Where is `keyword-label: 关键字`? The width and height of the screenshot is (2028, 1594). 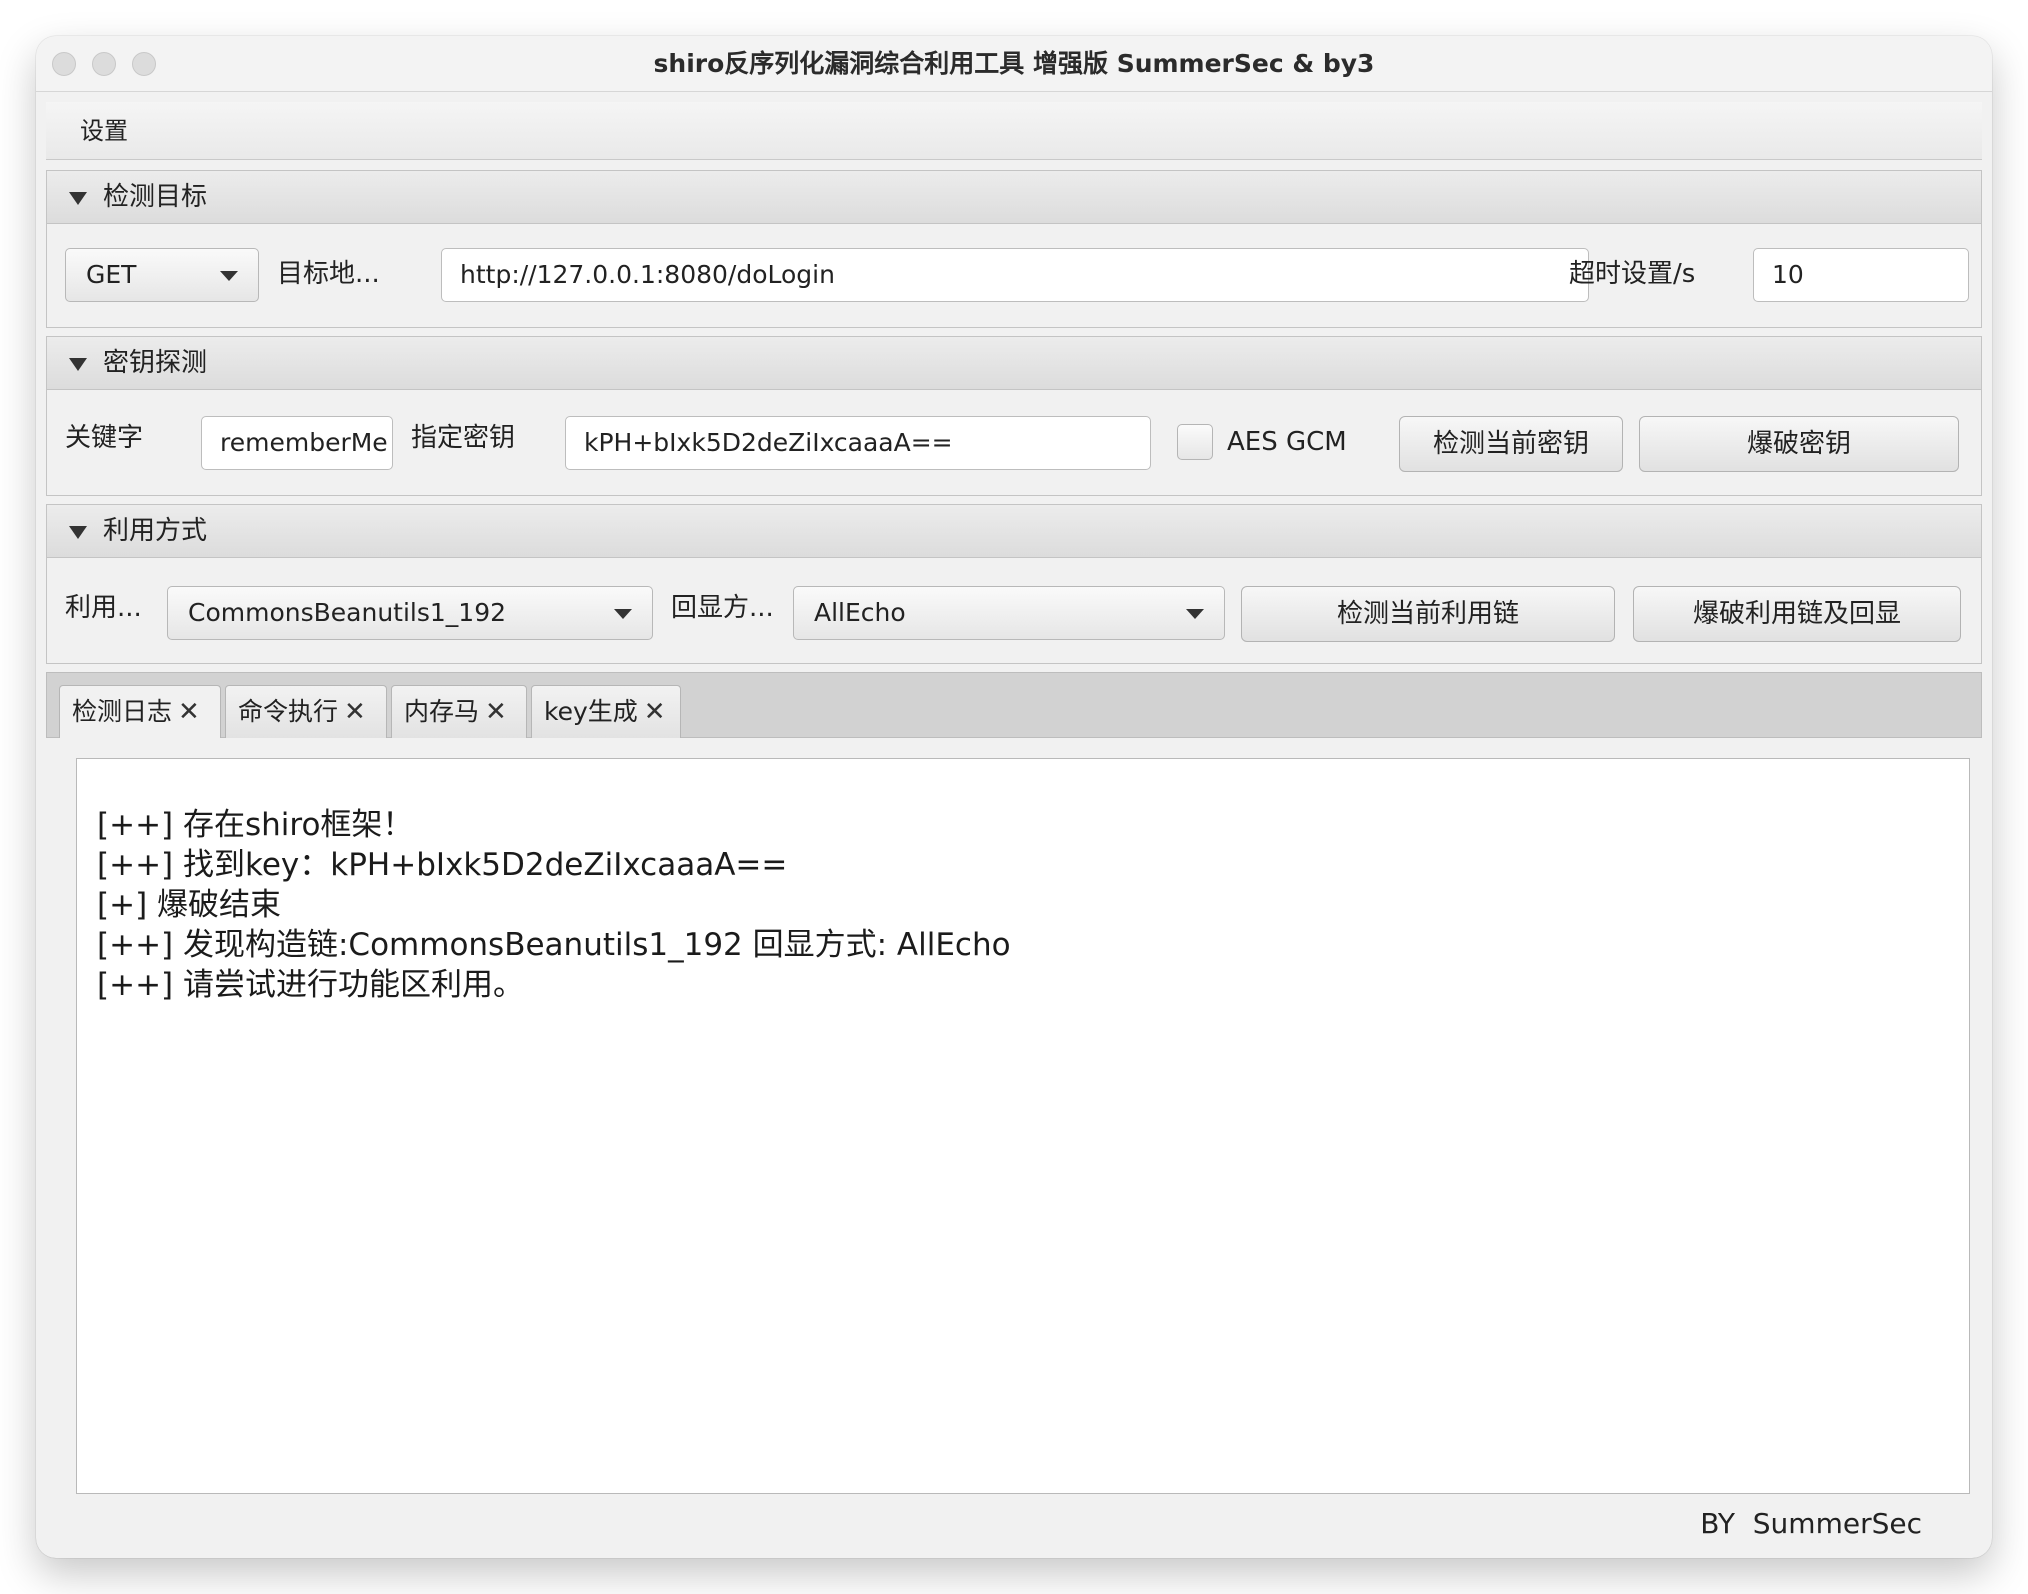
keyword-label: 关键字 is located at coordinates (104, 438).